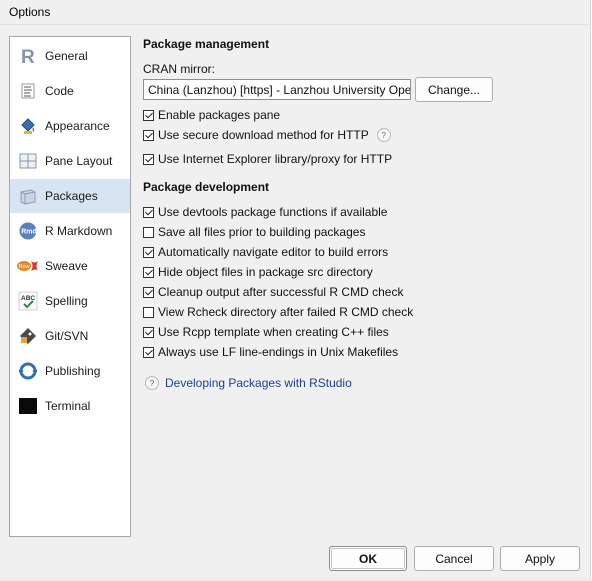 This screenshot has height=581, width=592. Describe the element at coordinates (73, 371) in the screenshot. I see `sidebar-item-label: Publishing` at that location.